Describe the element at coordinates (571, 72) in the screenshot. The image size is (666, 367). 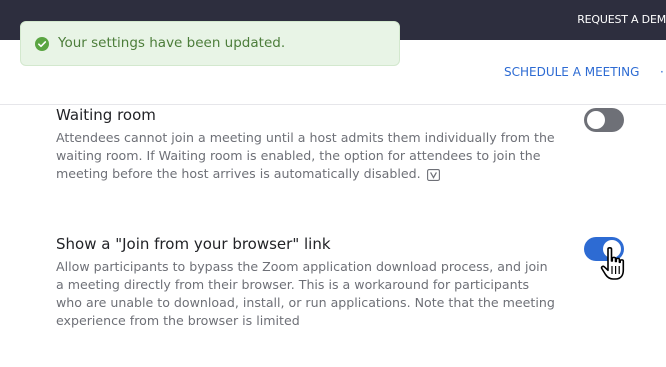
I see `schedule-meeting-link: SCHEDULE A MEETING` at that location.